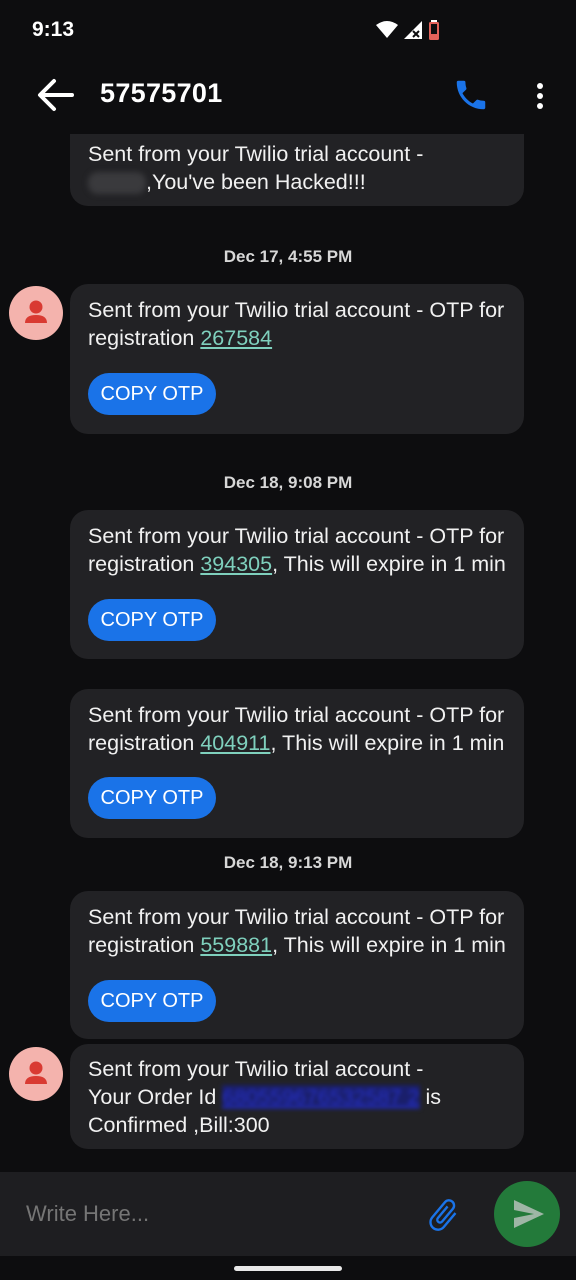 Image resolution: width=576 pixels, height=1280 pixels. What do you see at coordinates (321, 1097) in the screenshot?
I see `order-id-link: 680559676532587 2` at bounding box center [321, 1097].